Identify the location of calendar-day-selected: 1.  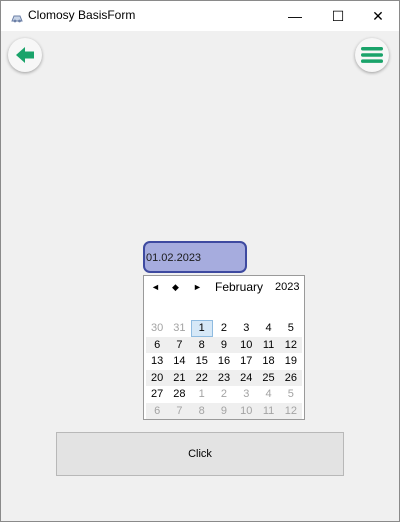
(201, 328).